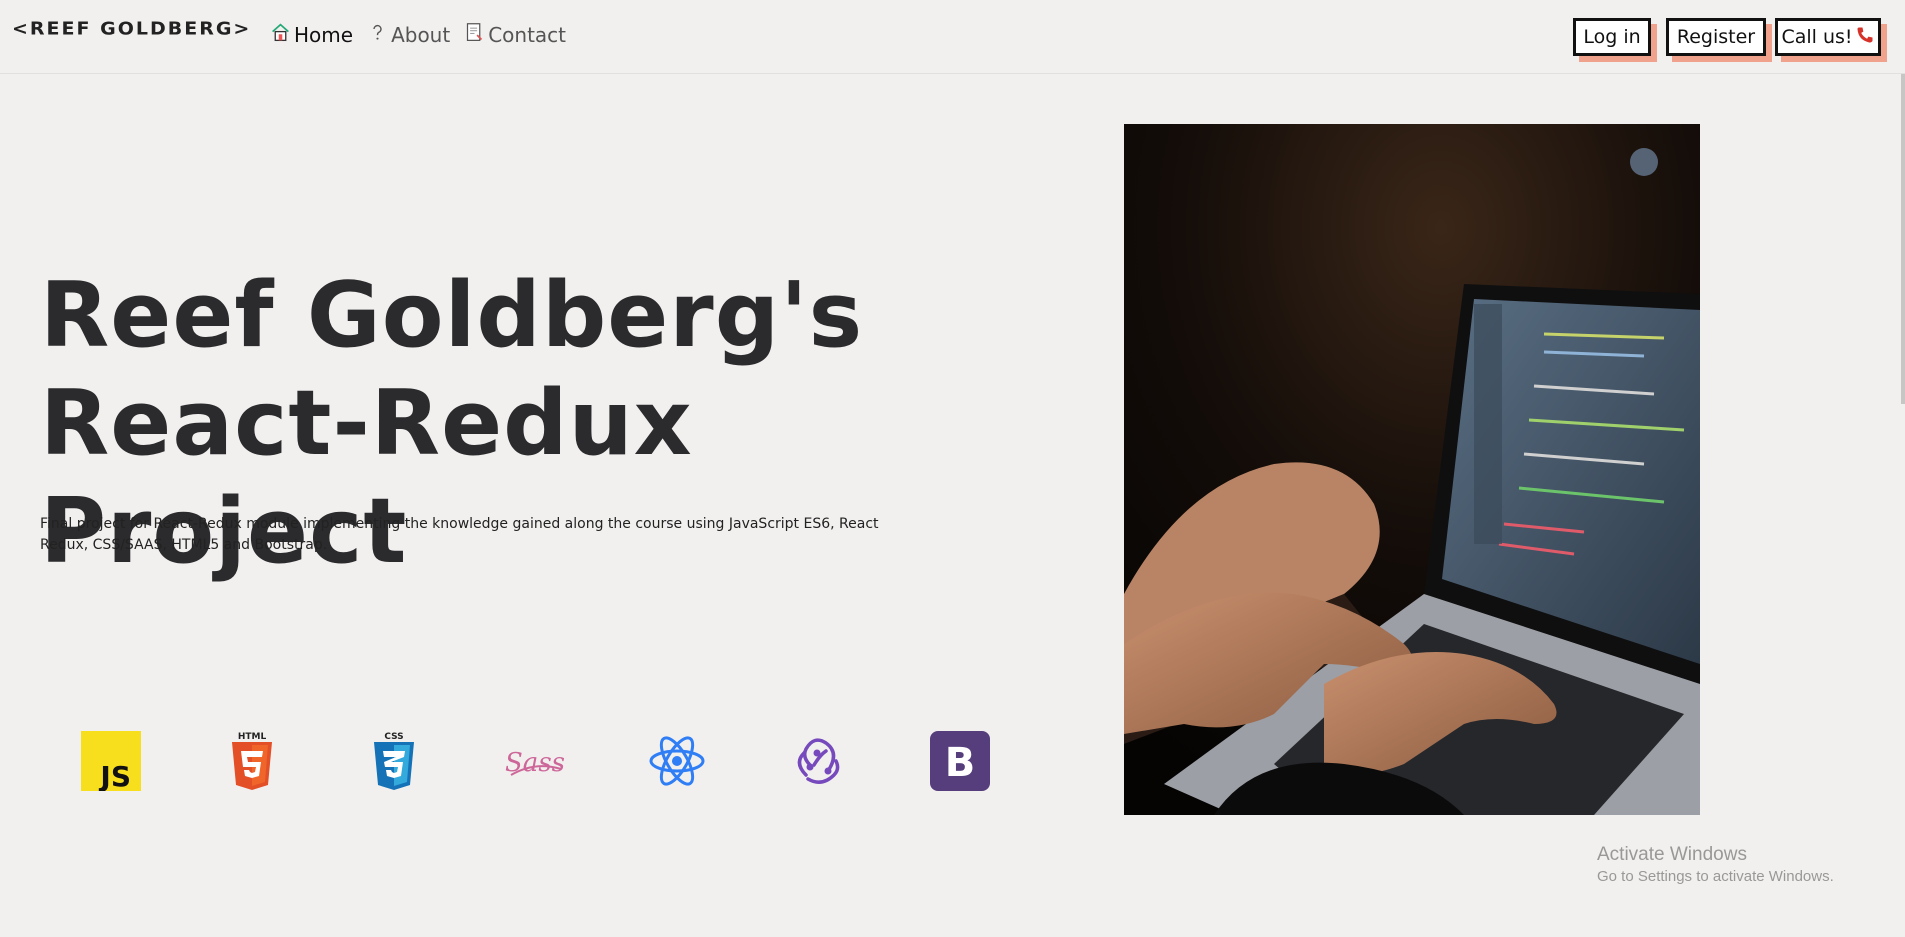 This screenshot has width=1905, height=937. I want to click on nav-link-about-label: About, so click(421, 35).